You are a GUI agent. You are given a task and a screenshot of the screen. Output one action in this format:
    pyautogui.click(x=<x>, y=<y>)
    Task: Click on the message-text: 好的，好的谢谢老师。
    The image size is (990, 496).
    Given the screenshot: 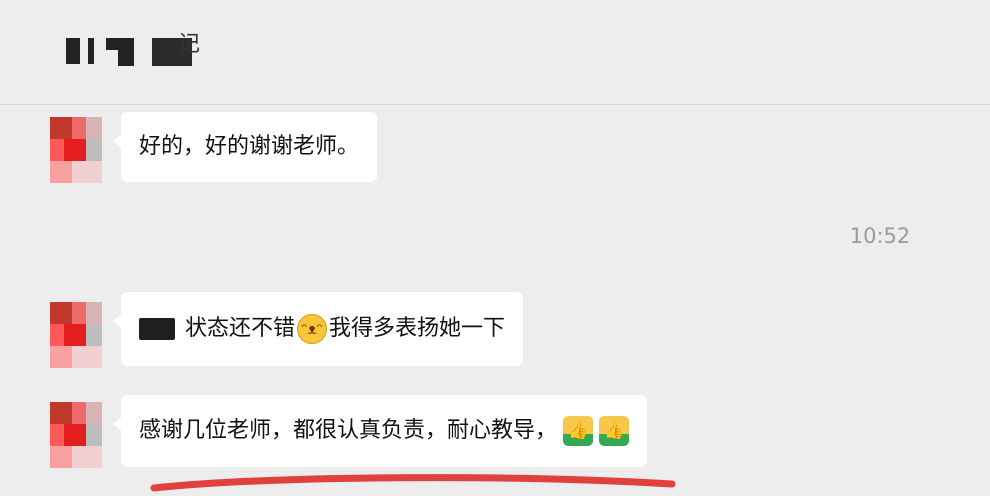 What is the action you would take?
    pyautogui.click(x=249, y=146)
    